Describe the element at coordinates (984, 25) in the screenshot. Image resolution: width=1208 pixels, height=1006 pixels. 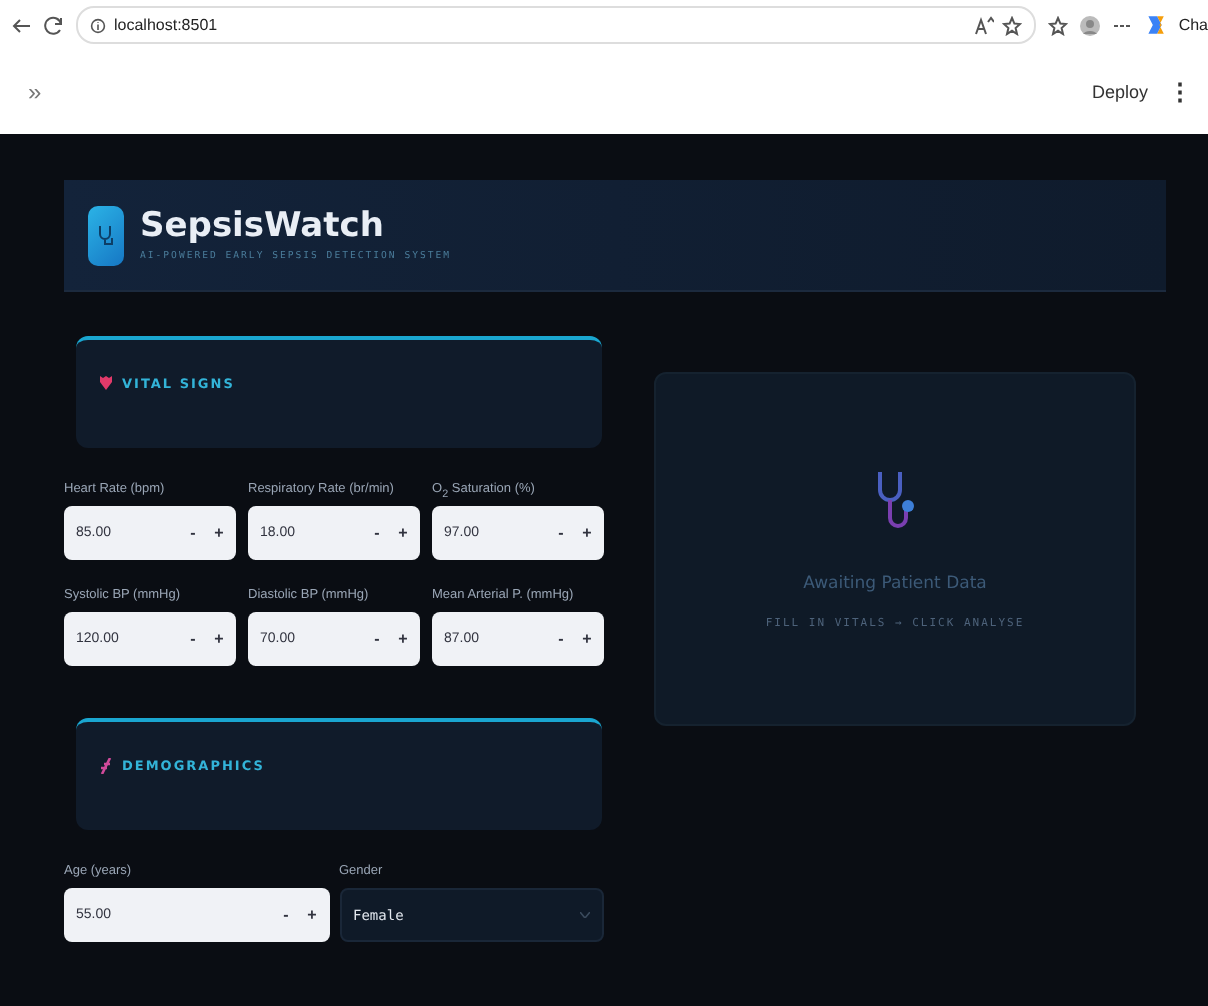
I see `read-aloud-icon` at that location.